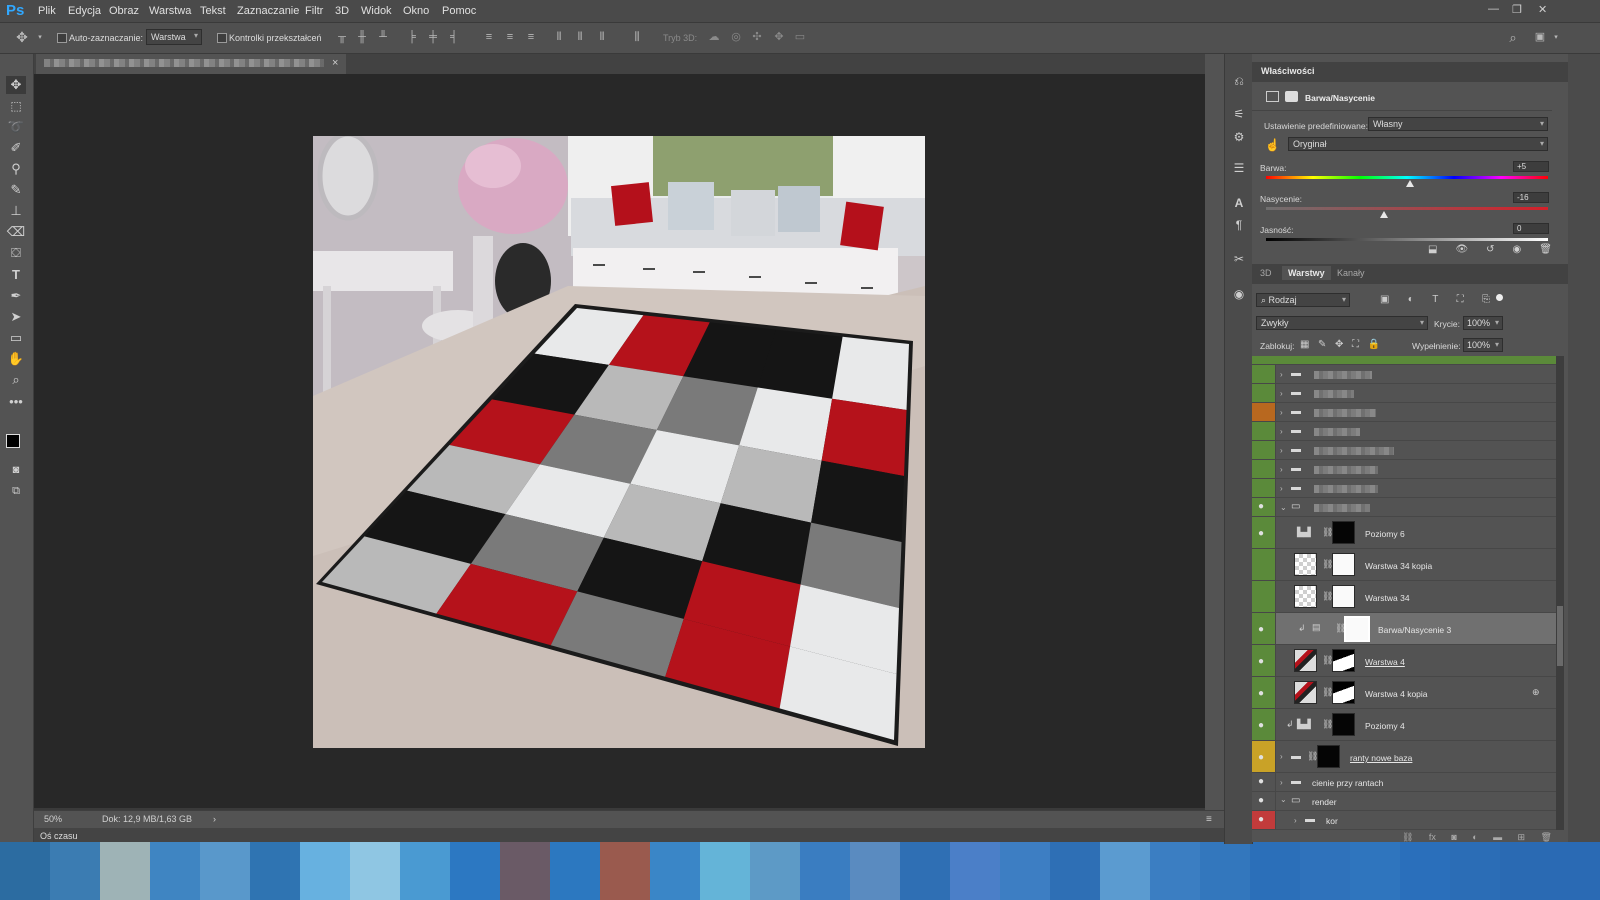 Image resolution: width=1600 pixels, height=900 pixels. I want to click on trash-icon: 🗑, so click(1545, 251).